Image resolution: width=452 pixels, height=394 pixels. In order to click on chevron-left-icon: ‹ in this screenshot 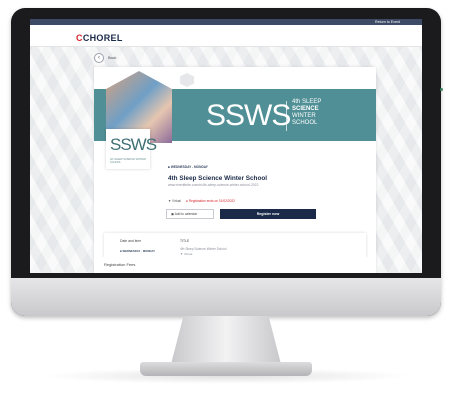, I will do `click(99, 58)`.